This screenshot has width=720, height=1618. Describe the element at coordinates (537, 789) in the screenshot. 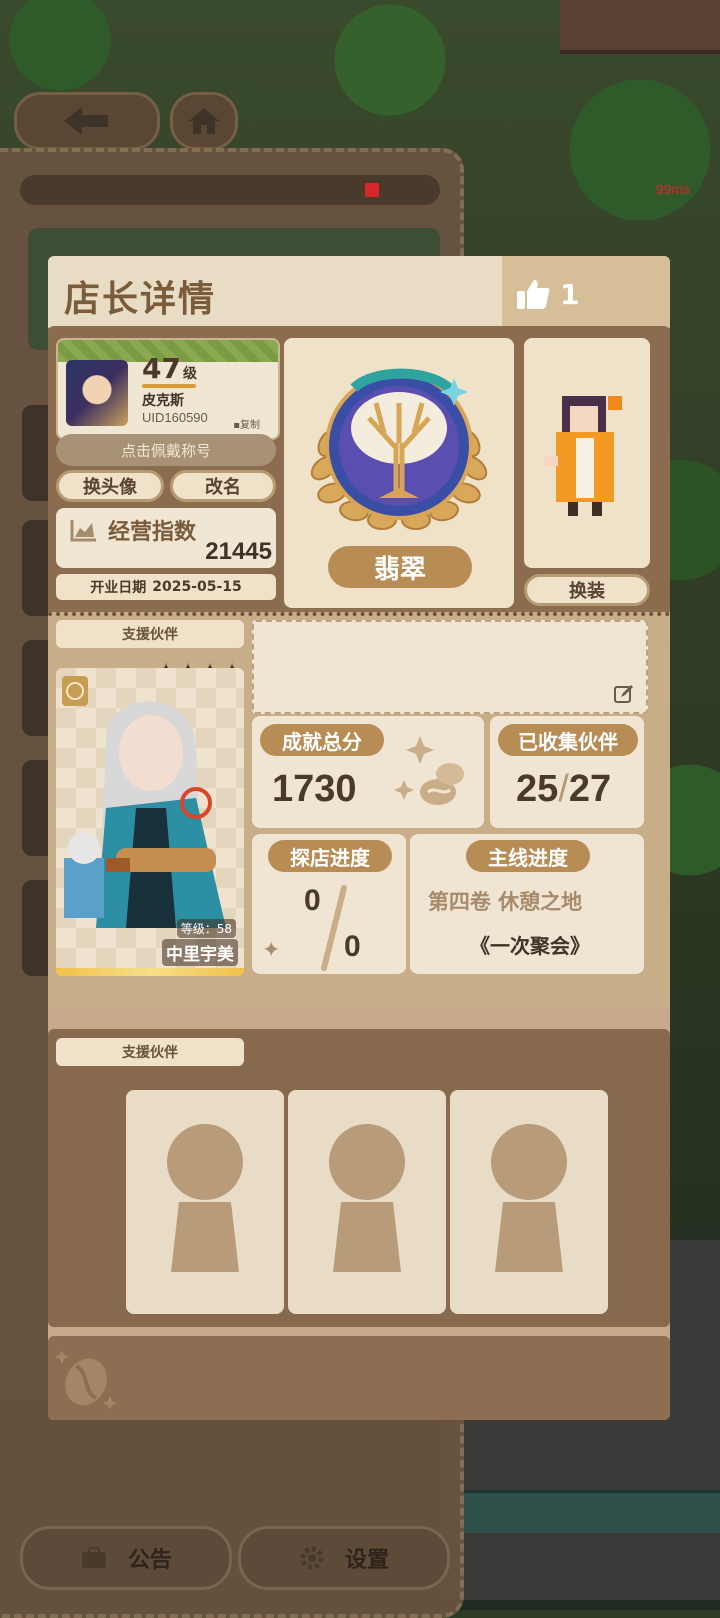

I see `collected-current: 25` at that location.